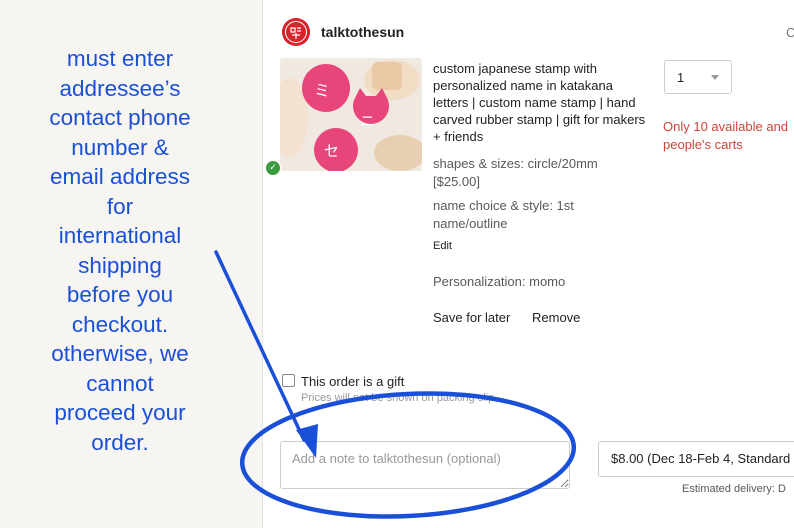  Describe the element at coordinates (503, 214) in the screenshot. I see `variation-name-style: name choice & style: 1st name/outline` at that location.